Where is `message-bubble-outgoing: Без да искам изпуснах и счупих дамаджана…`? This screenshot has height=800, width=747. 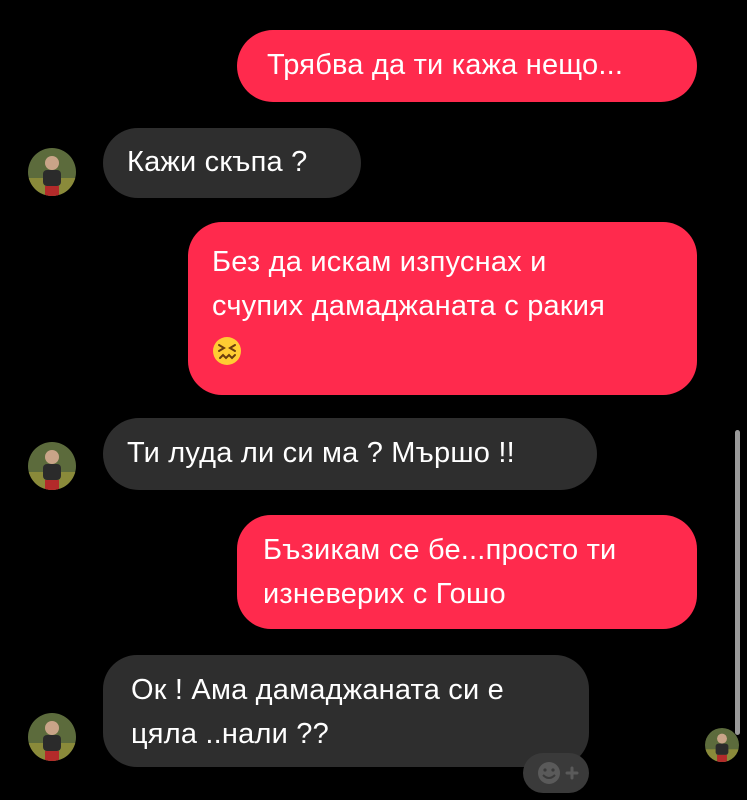 message-bubble-outgoing: Без да искам изпуснах и счупих дамаджана… is located at coordinates (442, 308).